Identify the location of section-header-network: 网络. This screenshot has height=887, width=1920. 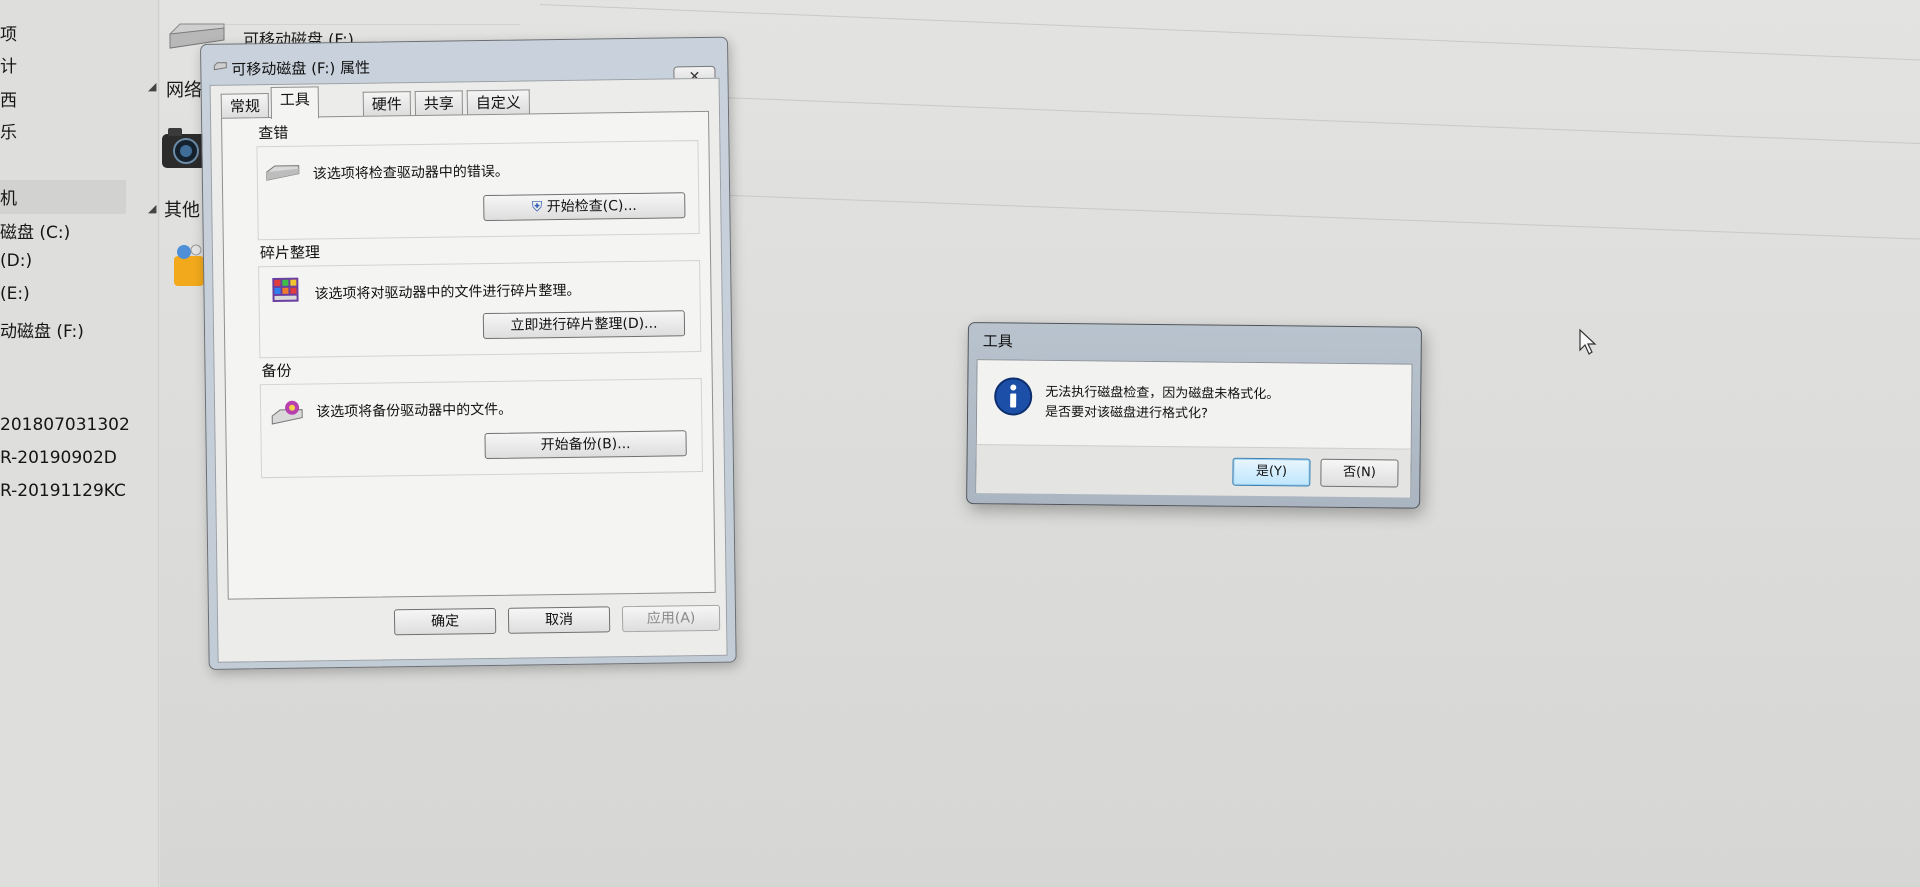
(184, 89).